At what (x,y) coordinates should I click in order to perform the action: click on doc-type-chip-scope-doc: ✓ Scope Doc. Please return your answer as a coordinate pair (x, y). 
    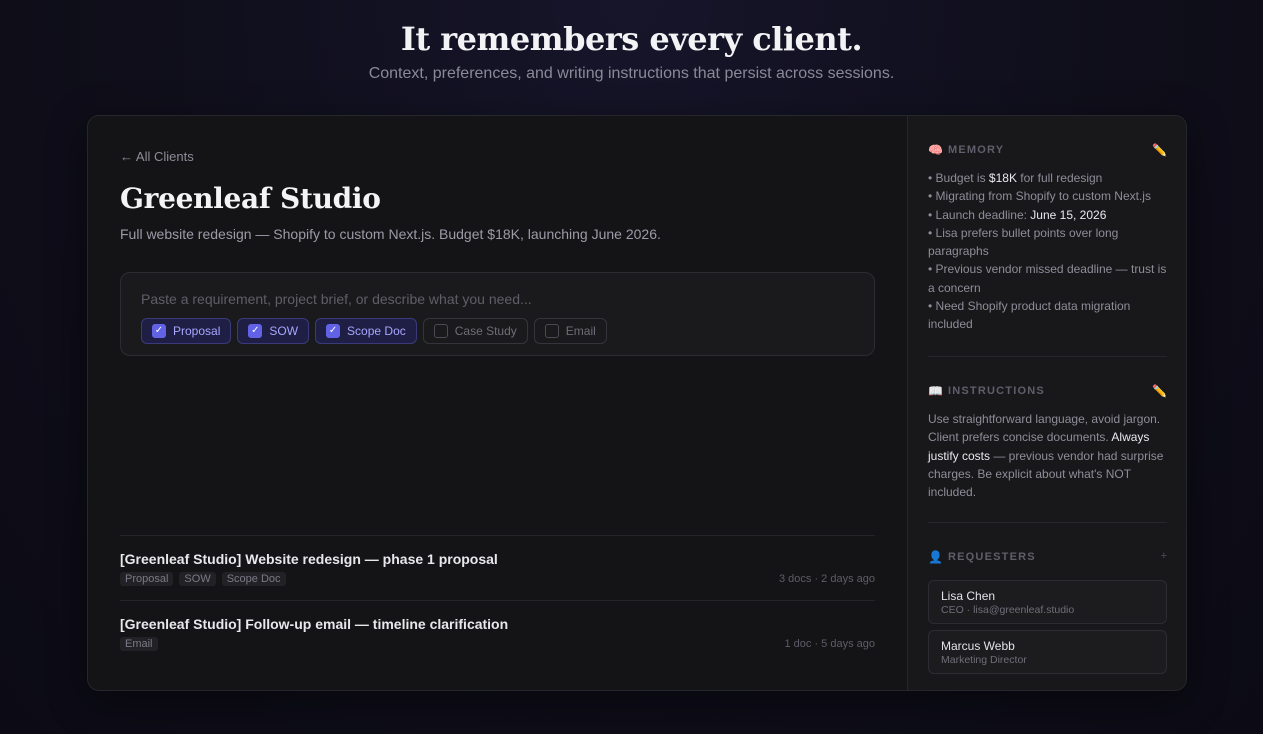
    Looking at the image, I should click on (366, 331).